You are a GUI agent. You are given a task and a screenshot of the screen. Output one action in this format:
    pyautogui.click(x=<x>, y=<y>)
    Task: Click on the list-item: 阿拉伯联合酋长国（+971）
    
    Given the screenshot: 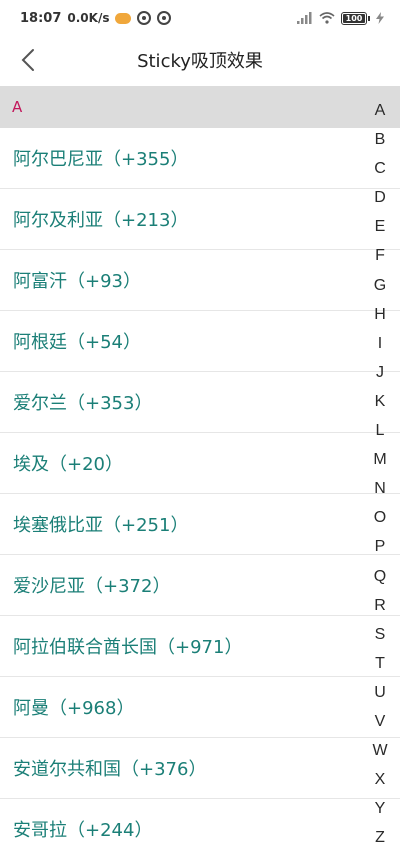 What is the action you would take?
    pyautogui.click(x=200, y=646)
    